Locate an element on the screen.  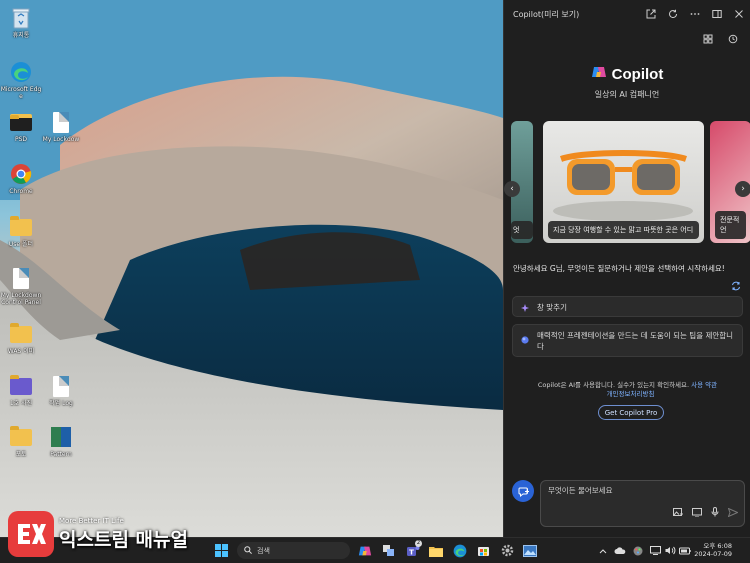
desktop-icon-document: My Lockdow is located at coordinates (61, 126).